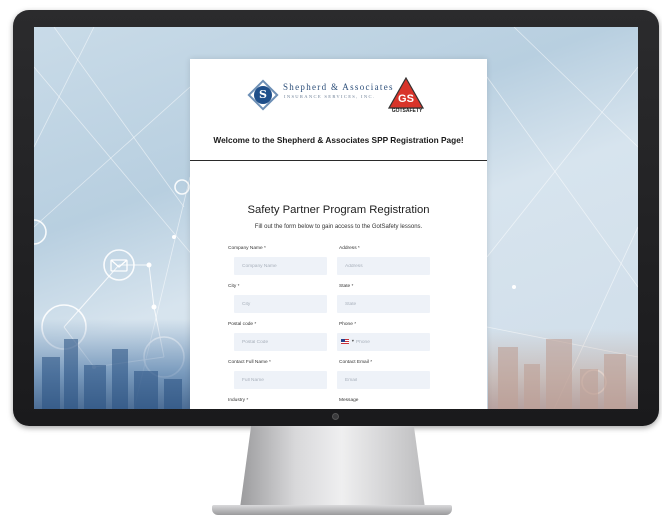 Image resolution: width=662 pixels, height=521 pixels. What do you see at coordinates (238, 400) in the screenshot?
I see `industry-label: Industry *` at bounding box center [238, 400].